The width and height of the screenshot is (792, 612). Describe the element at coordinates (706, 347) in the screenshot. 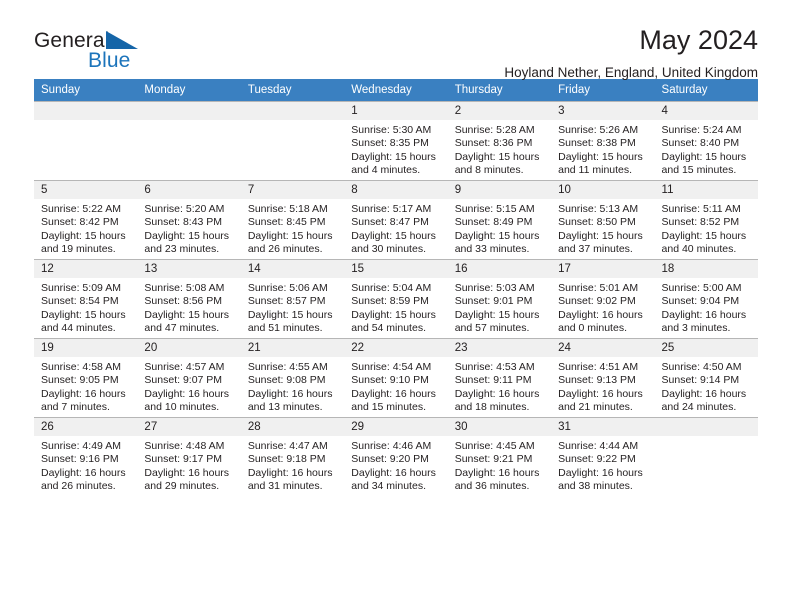

I see `day-number: 25` at that location.